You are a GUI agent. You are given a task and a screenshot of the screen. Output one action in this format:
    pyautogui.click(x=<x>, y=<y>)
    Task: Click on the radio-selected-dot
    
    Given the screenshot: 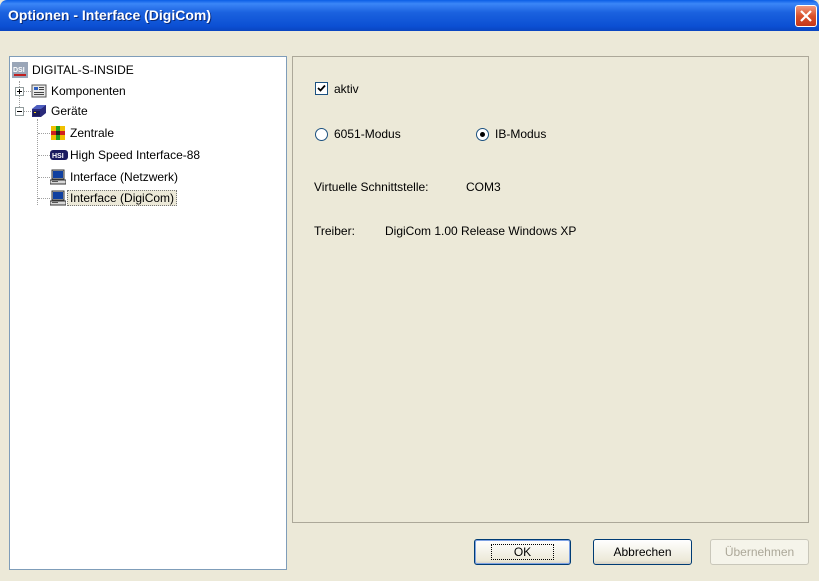 What is the action you would take?
    pyautogui.click(x=482, y=134)
    